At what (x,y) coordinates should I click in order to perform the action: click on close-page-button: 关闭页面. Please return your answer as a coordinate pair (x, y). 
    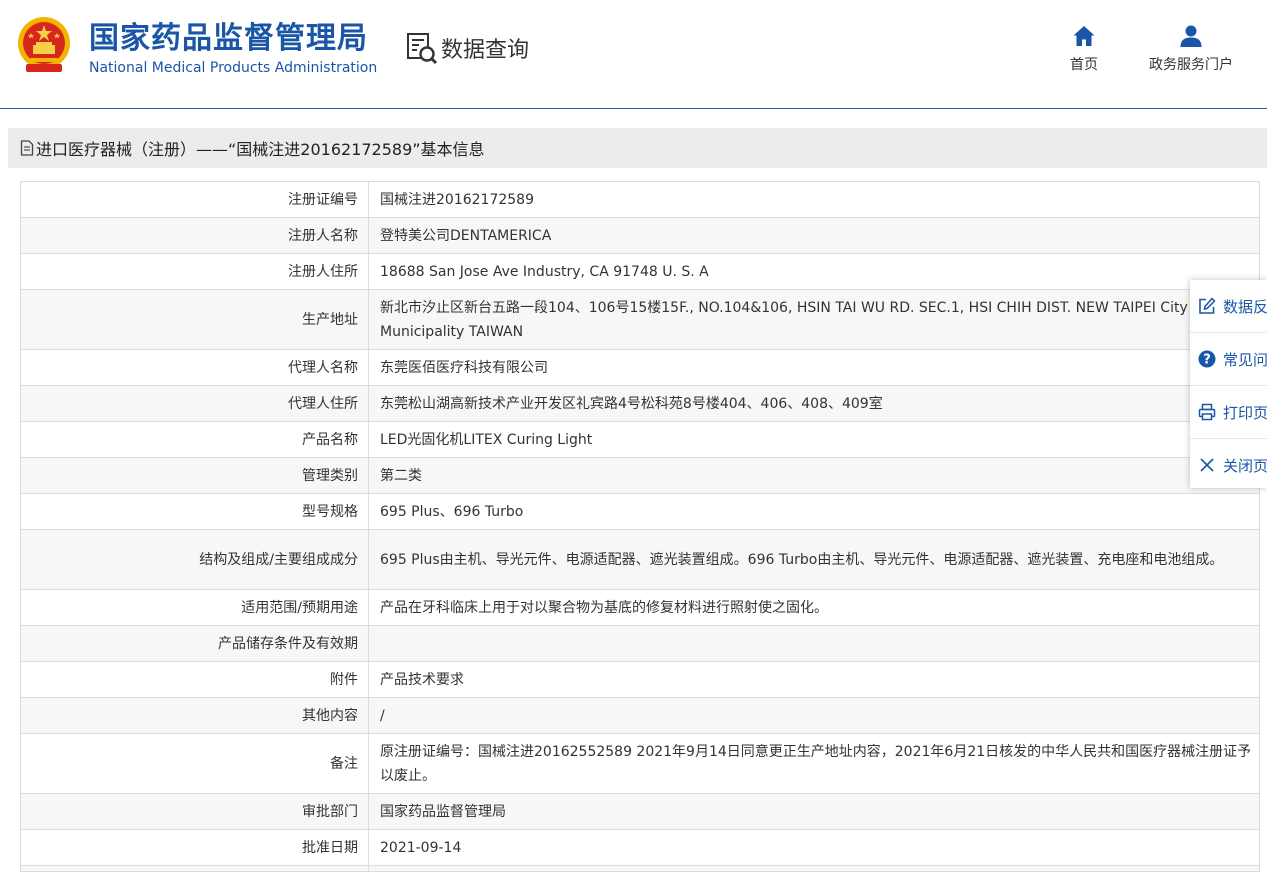
    Looking at the image, I should click on (1228, 465).